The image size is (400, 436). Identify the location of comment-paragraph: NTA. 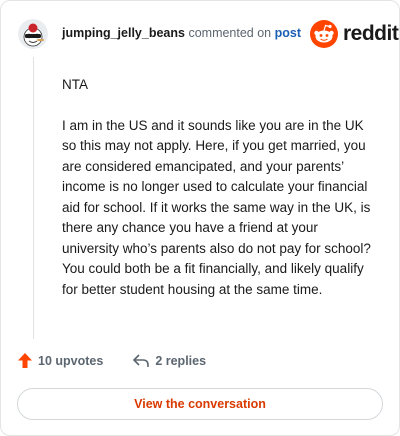
(75, 84).